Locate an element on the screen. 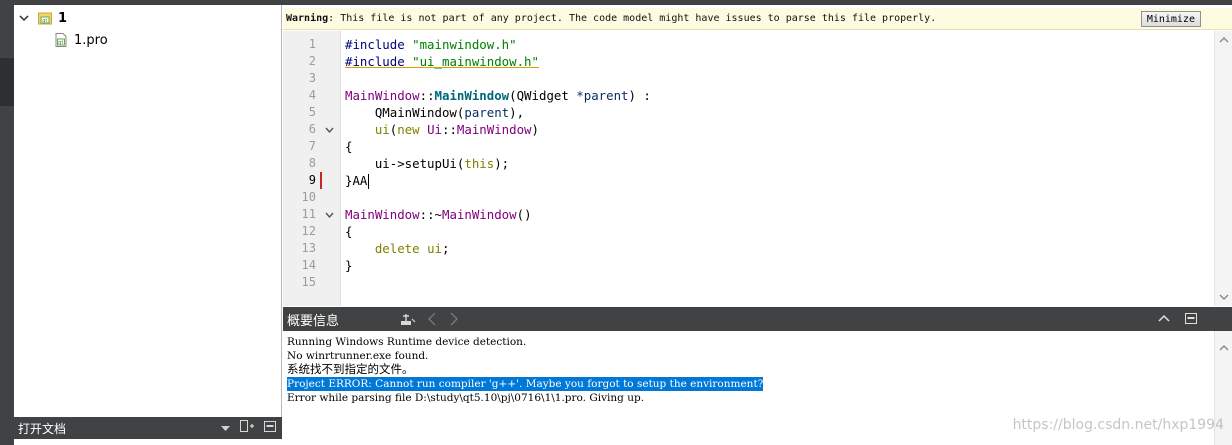 The image size is (1232, 445). active-mode-highlight is located at coordinates (7, 82).